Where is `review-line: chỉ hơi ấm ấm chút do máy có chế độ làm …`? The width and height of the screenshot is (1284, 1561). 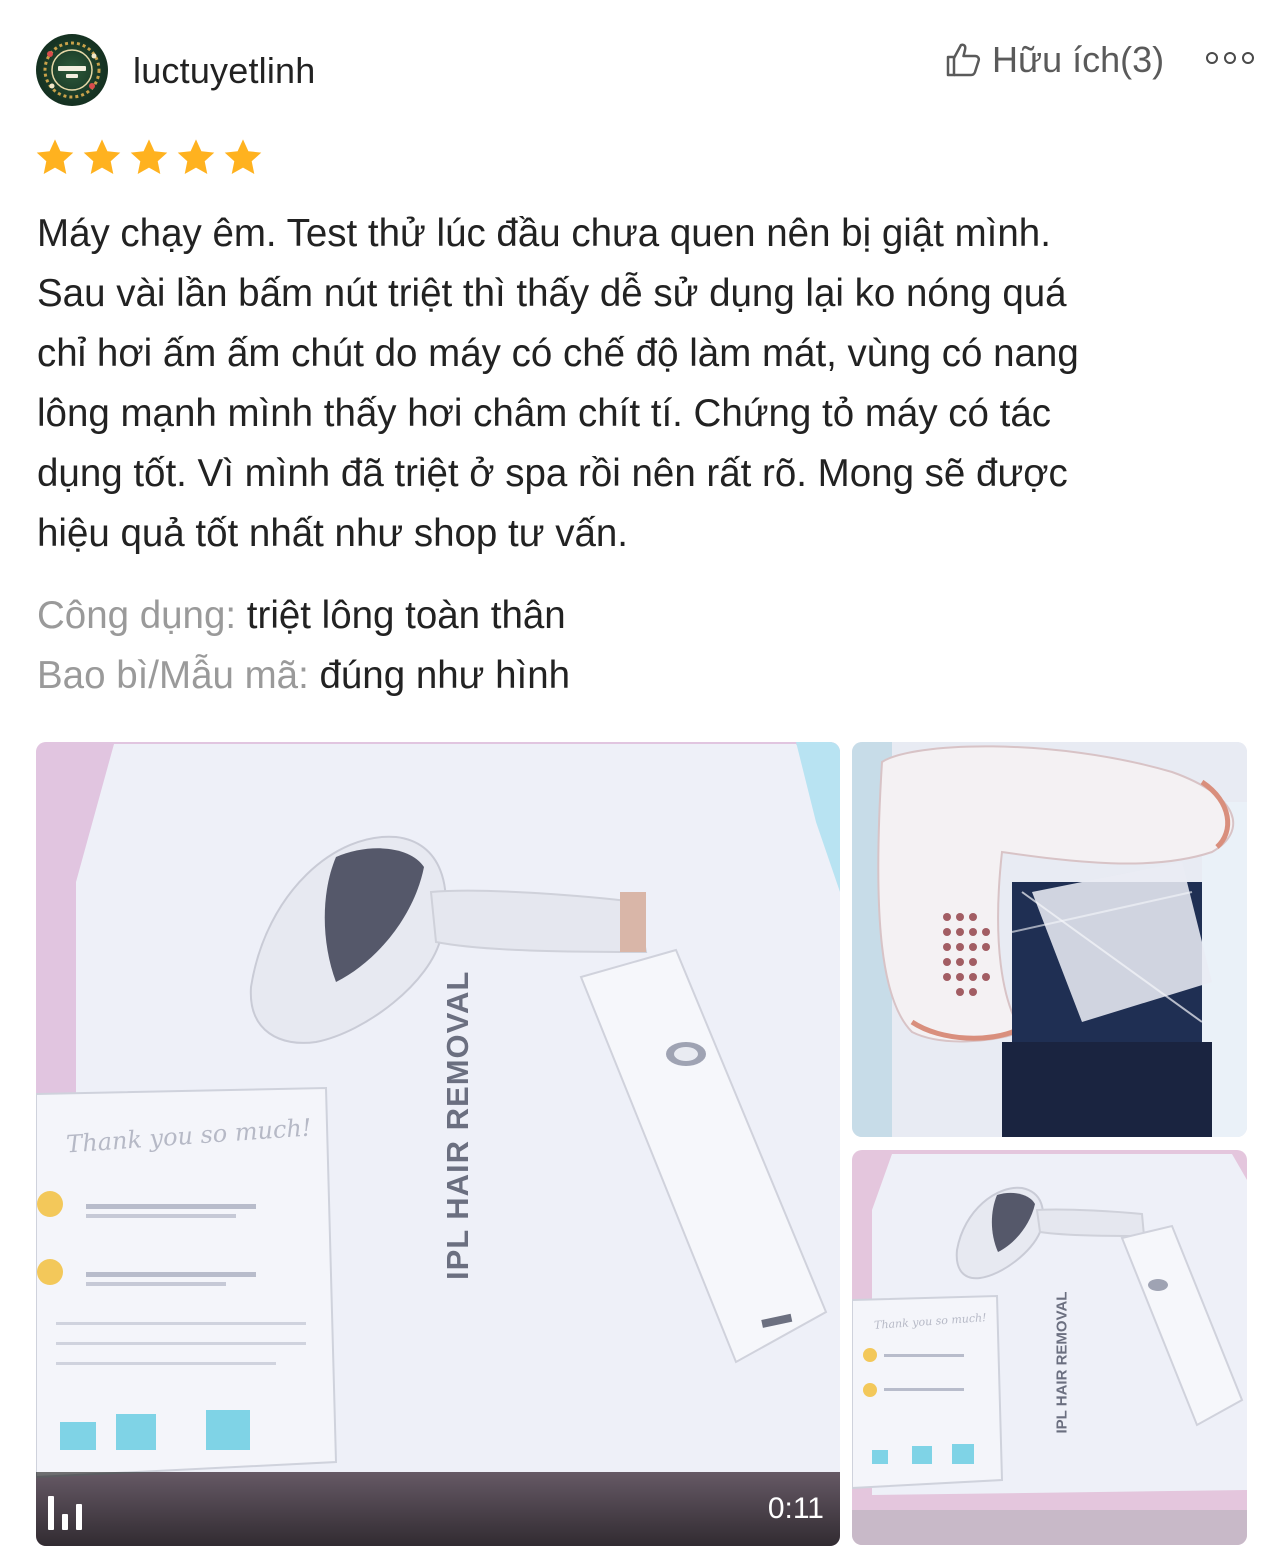
review-line: chỉ hơi ấm ấm chút do máy có chế độ làm … is located at coordinates (558, 353).